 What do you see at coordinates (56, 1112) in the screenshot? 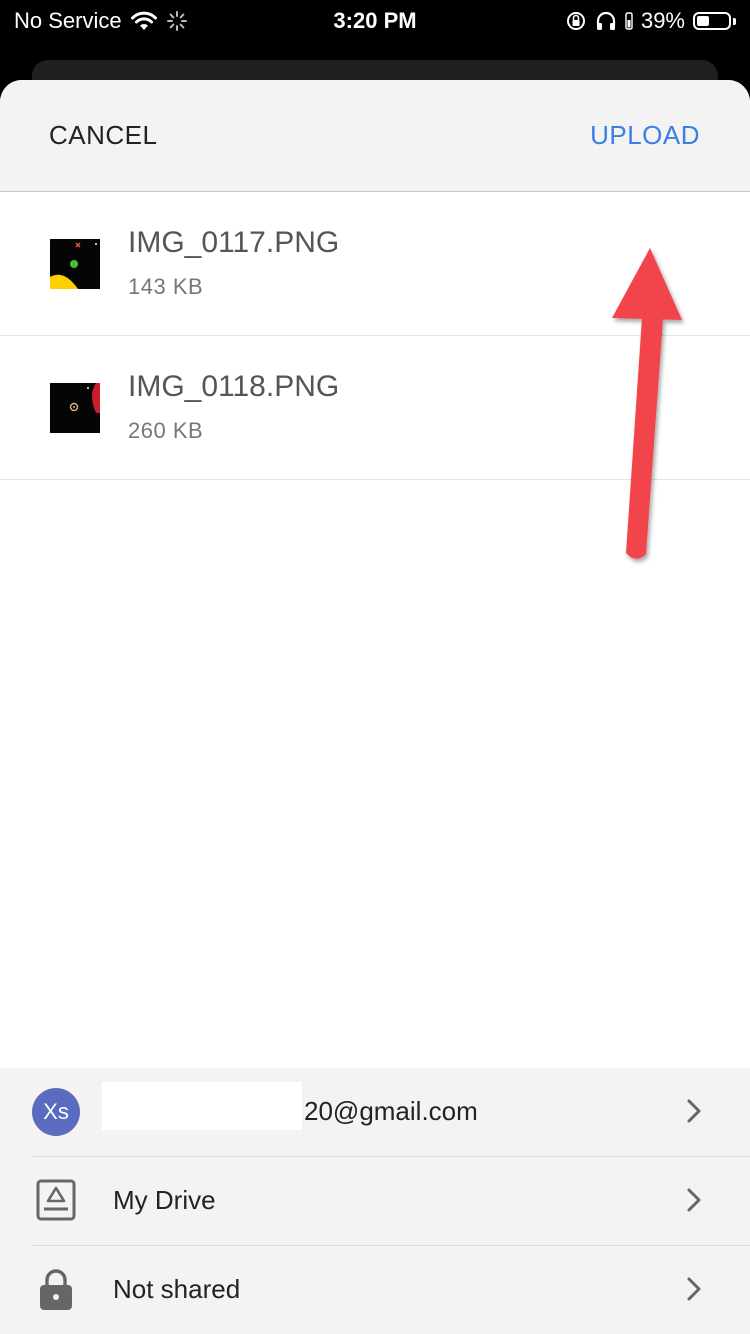
I see `avatar: Xs` at bounding box center [56, 1112].